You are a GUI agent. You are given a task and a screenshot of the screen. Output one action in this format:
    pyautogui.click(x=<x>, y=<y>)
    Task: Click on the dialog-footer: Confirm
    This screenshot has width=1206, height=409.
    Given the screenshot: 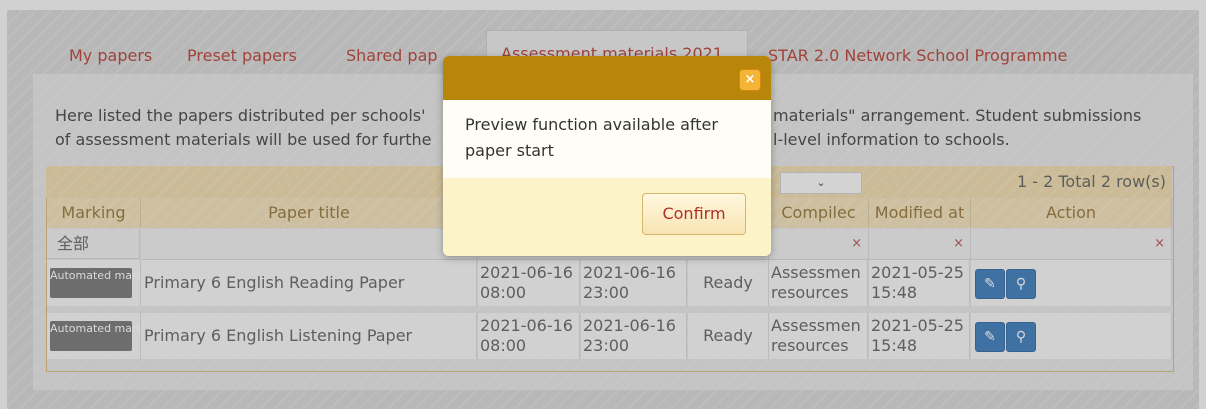 What is the action you would take?
    pyautogui.click(x=607, y=217)
    